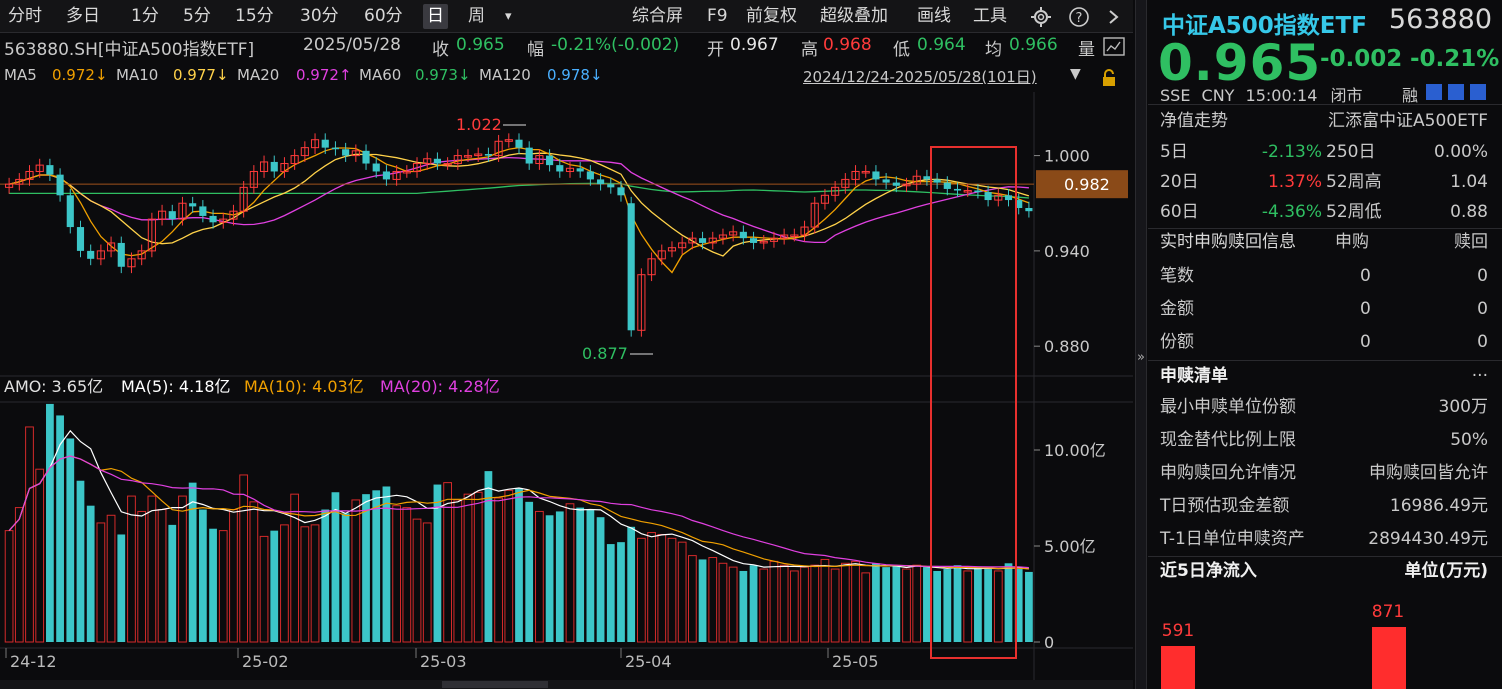 This screenshot has height=689, width=1502. I want to click on help-icon: ?, so click(1079, 17).